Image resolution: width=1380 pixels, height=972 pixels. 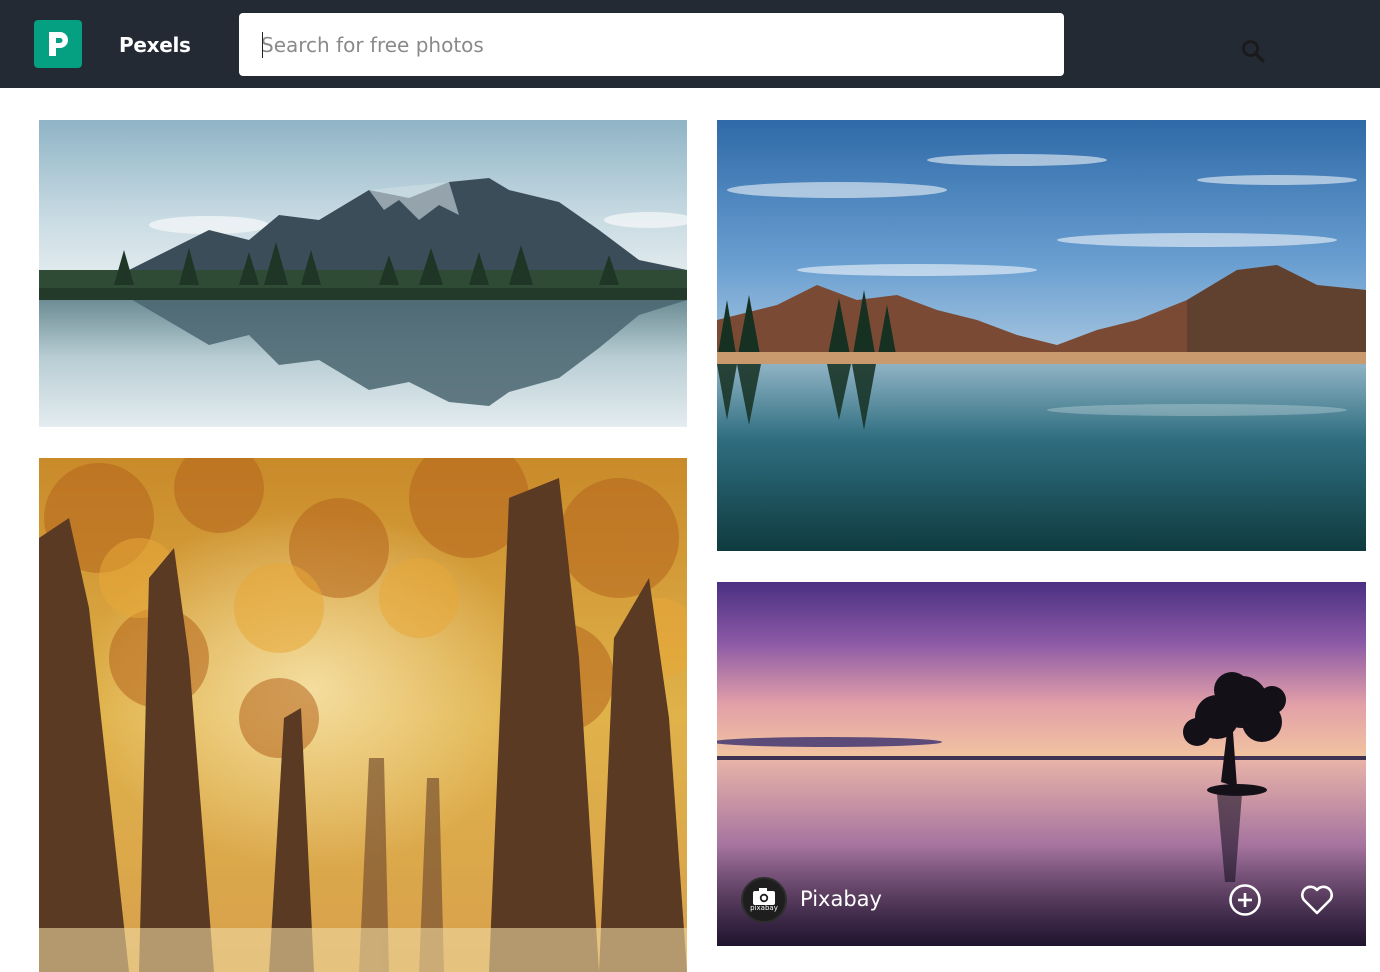 What do you see at coordinates (1253, 51) in the screenshot?
I see `search-icon` at bounding box center [1253, 51].